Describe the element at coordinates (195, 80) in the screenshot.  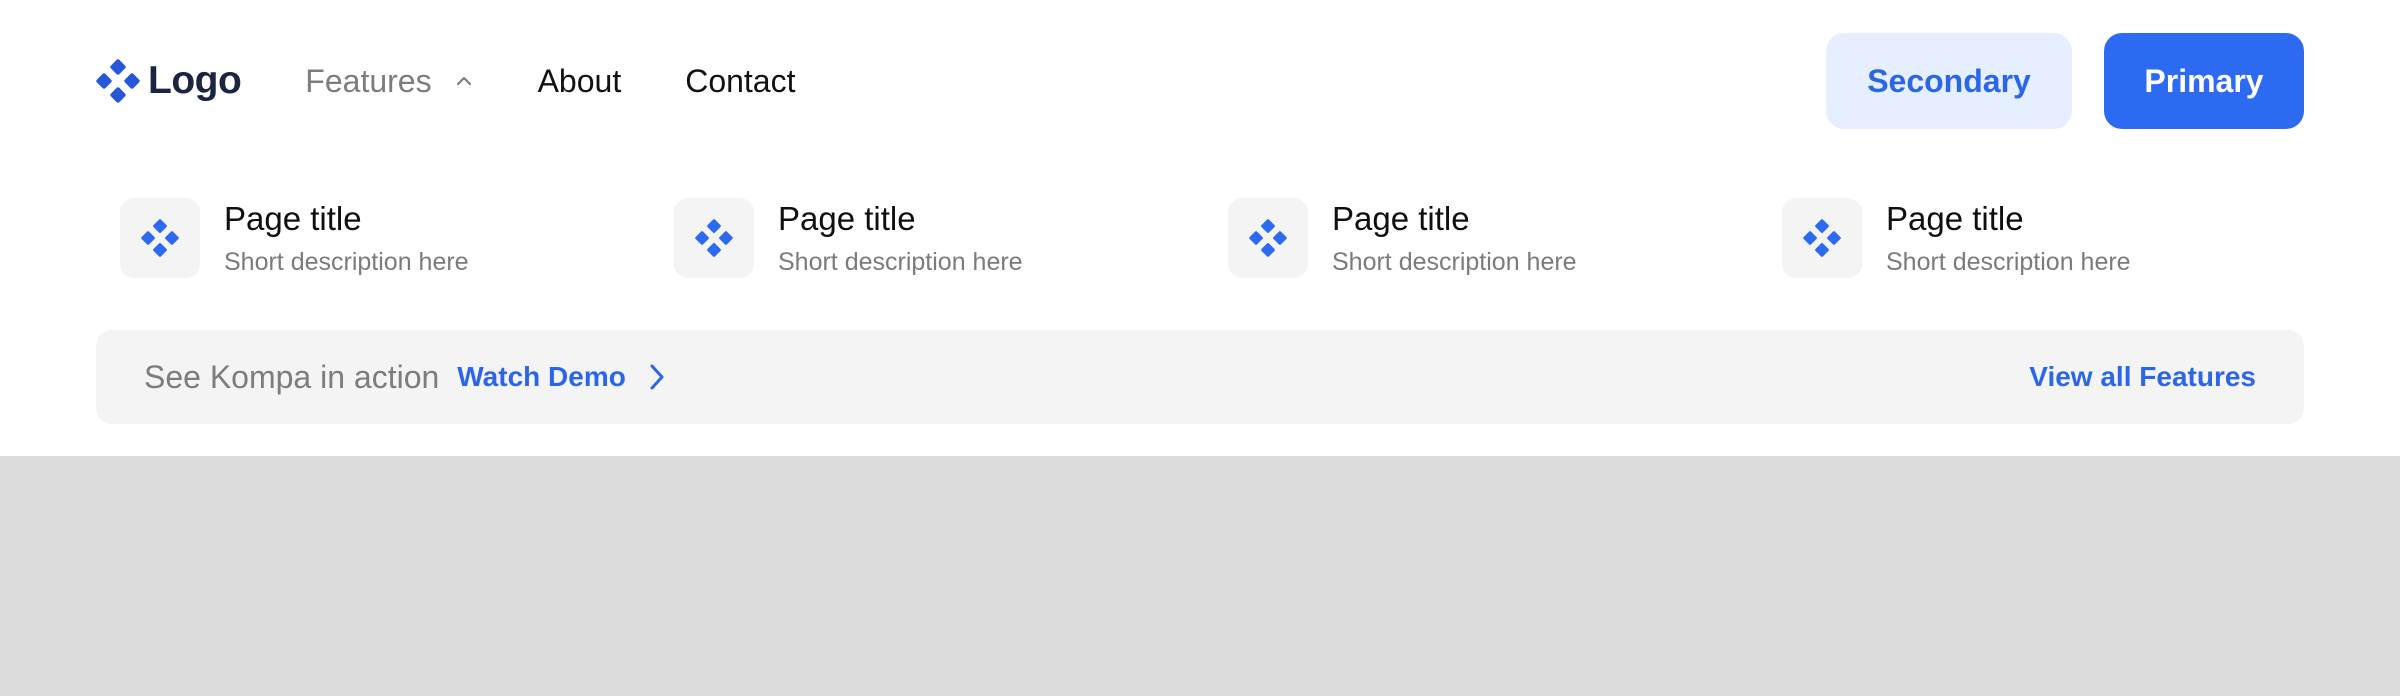
I see `logo-text: Logo` at that location.